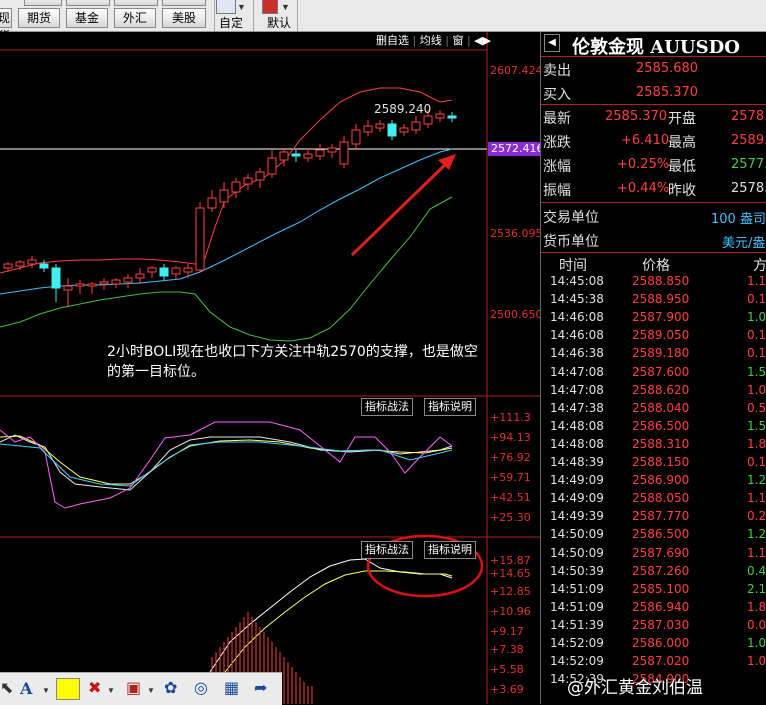  Describe the element at coordinates (392, 40) in the screenshot. I see `remove-watchlist-button: 删自选` at that location.